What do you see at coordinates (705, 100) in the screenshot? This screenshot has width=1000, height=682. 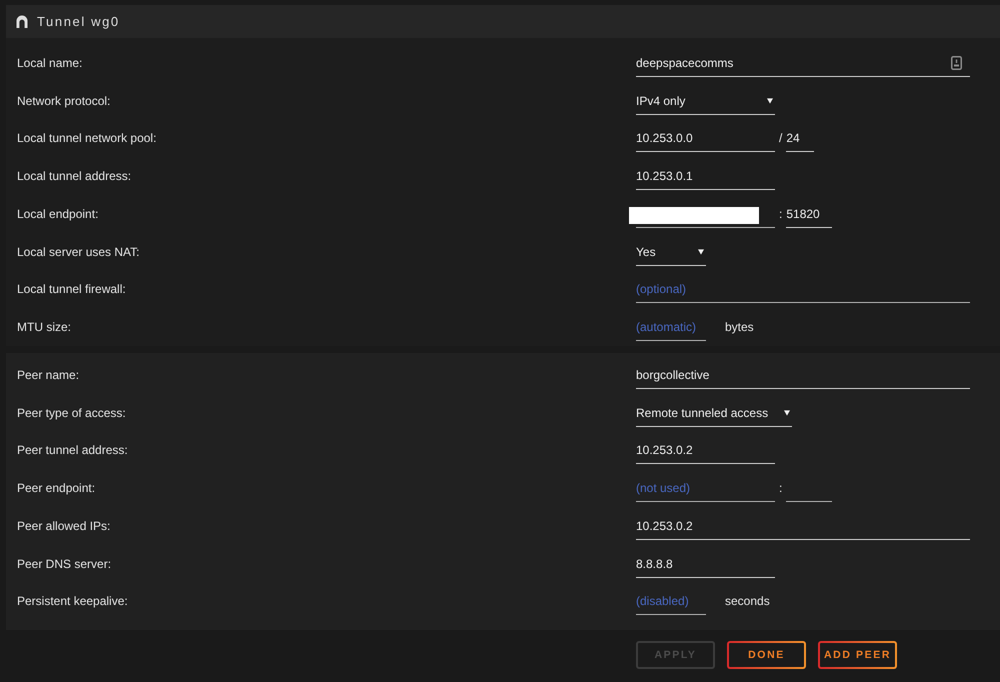 I see `dropdown: IPv4 only` at bounding box center [705, 100].